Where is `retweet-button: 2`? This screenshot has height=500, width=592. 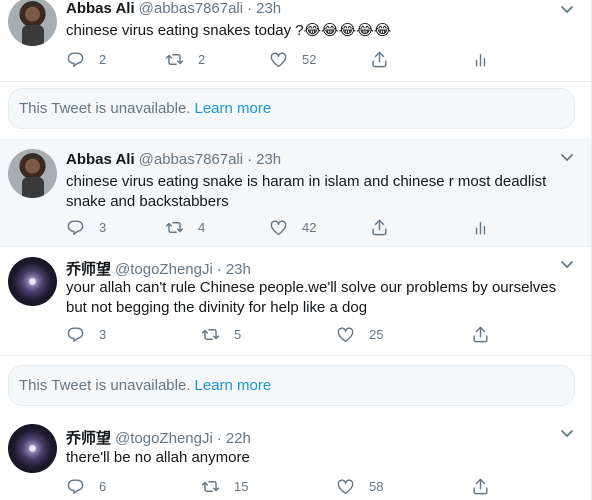 retweet-button: 2 is located at coordinates (185, 59).